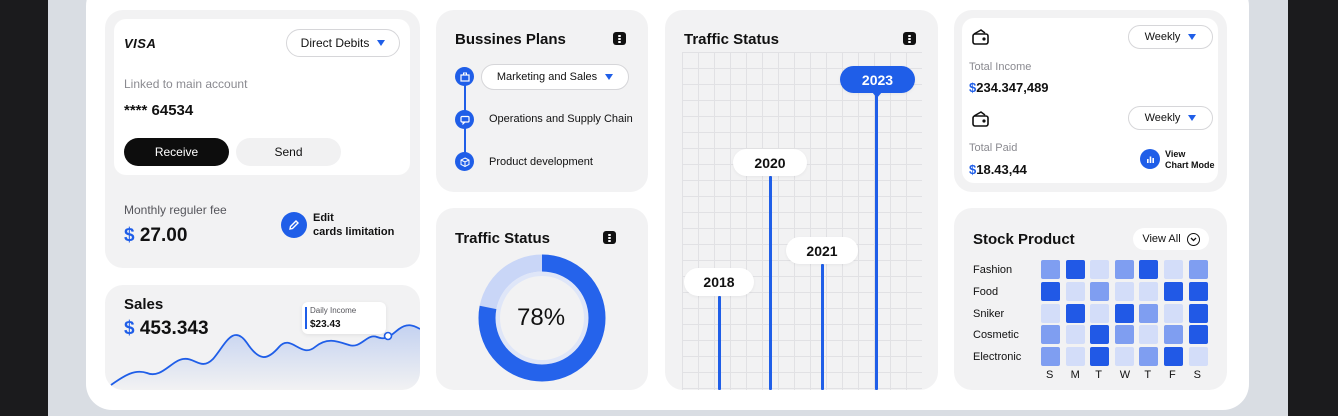  I want to click on traffic-percent: 78%, so click(541, 317).